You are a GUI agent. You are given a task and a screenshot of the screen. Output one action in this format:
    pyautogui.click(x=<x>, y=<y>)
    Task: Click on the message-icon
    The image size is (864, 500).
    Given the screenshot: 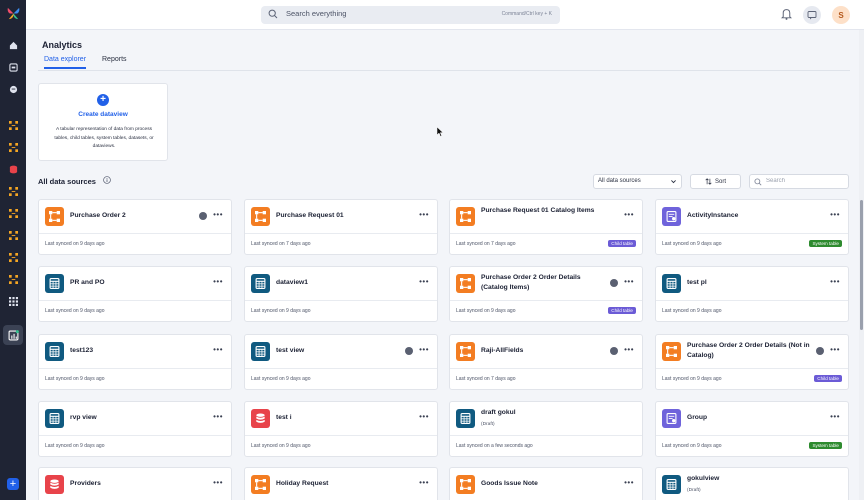 What is the action you would take?
    pyautogui.click(x=812, y=15)
    